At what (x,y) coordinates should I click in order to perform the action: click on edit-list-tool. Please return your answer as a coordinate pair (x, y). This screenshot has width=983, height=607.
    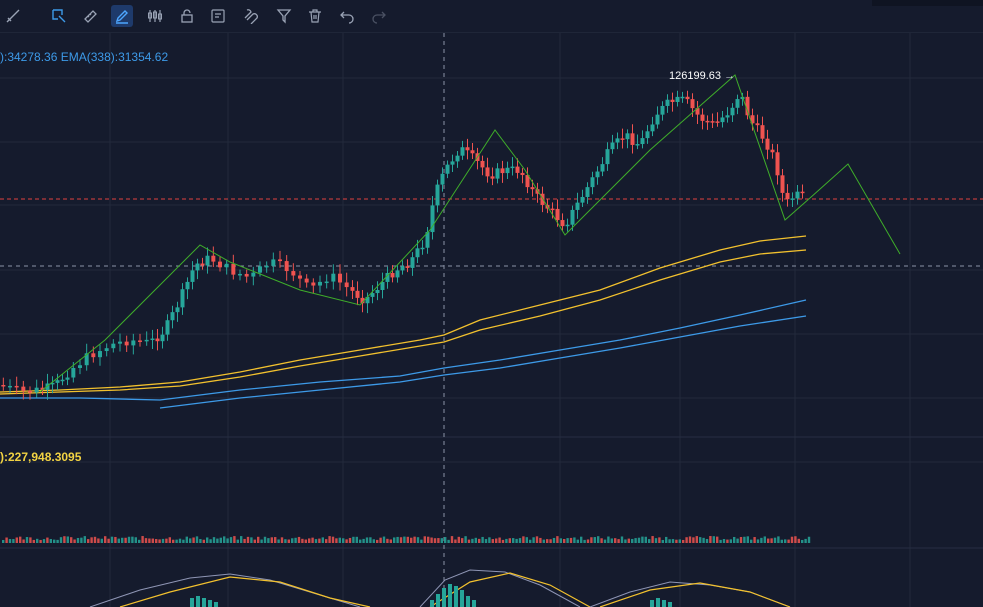
    Looking at the image, I should click on (218, 16).